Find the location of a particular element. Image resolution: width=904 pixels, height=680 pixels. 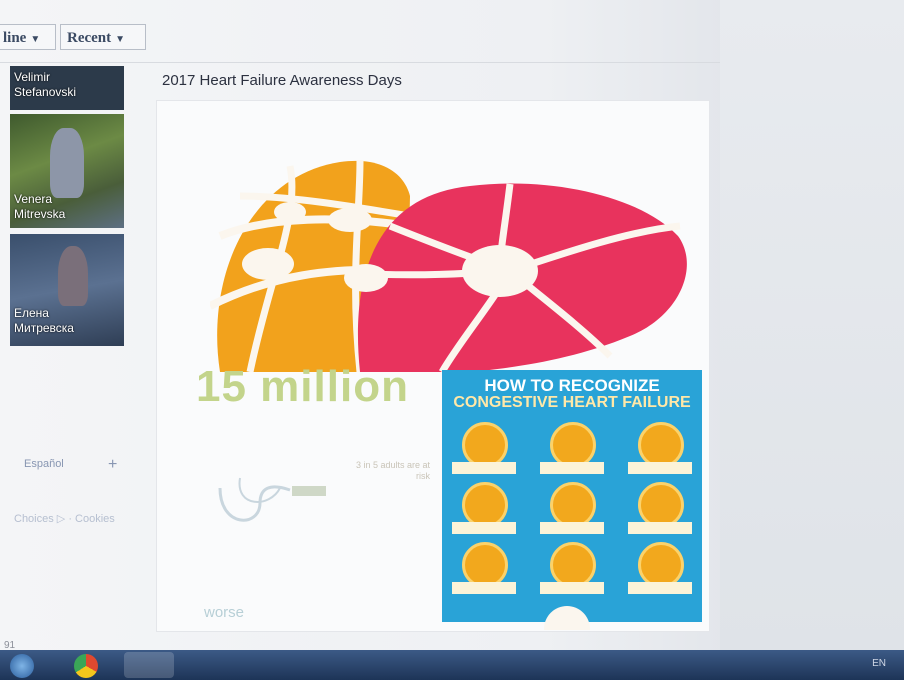

recent-dropdown-label: Recent is located at coordinates (89, 38).